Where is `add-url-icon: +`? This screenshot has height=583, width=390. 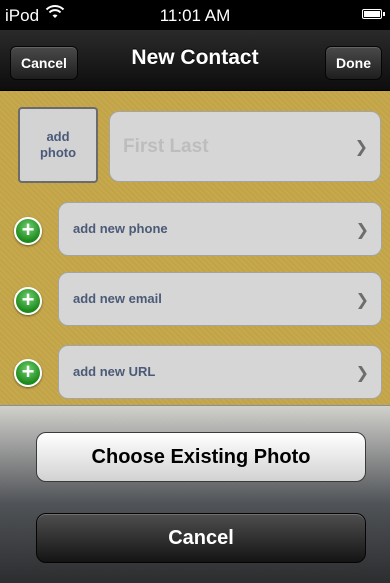 add-url-icon: + is located at coordinates (28, 373).